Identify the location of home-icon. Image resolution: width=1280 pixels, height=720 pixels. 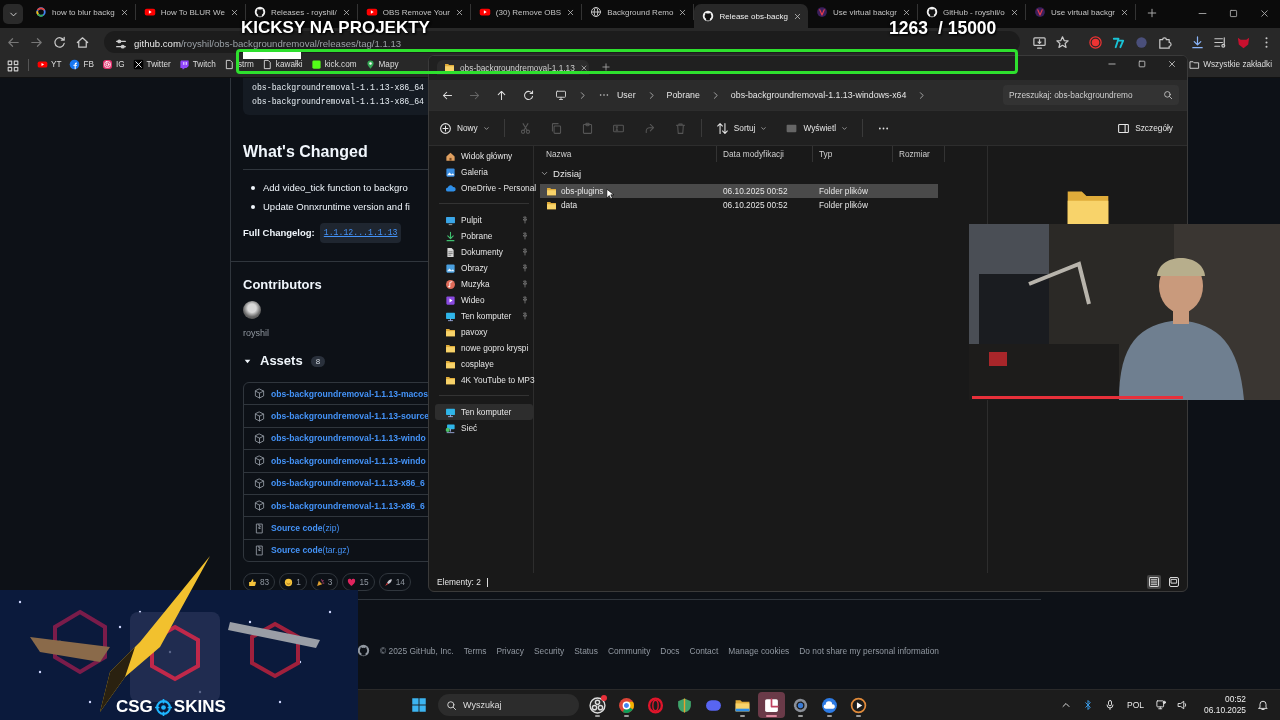
(82, 42).